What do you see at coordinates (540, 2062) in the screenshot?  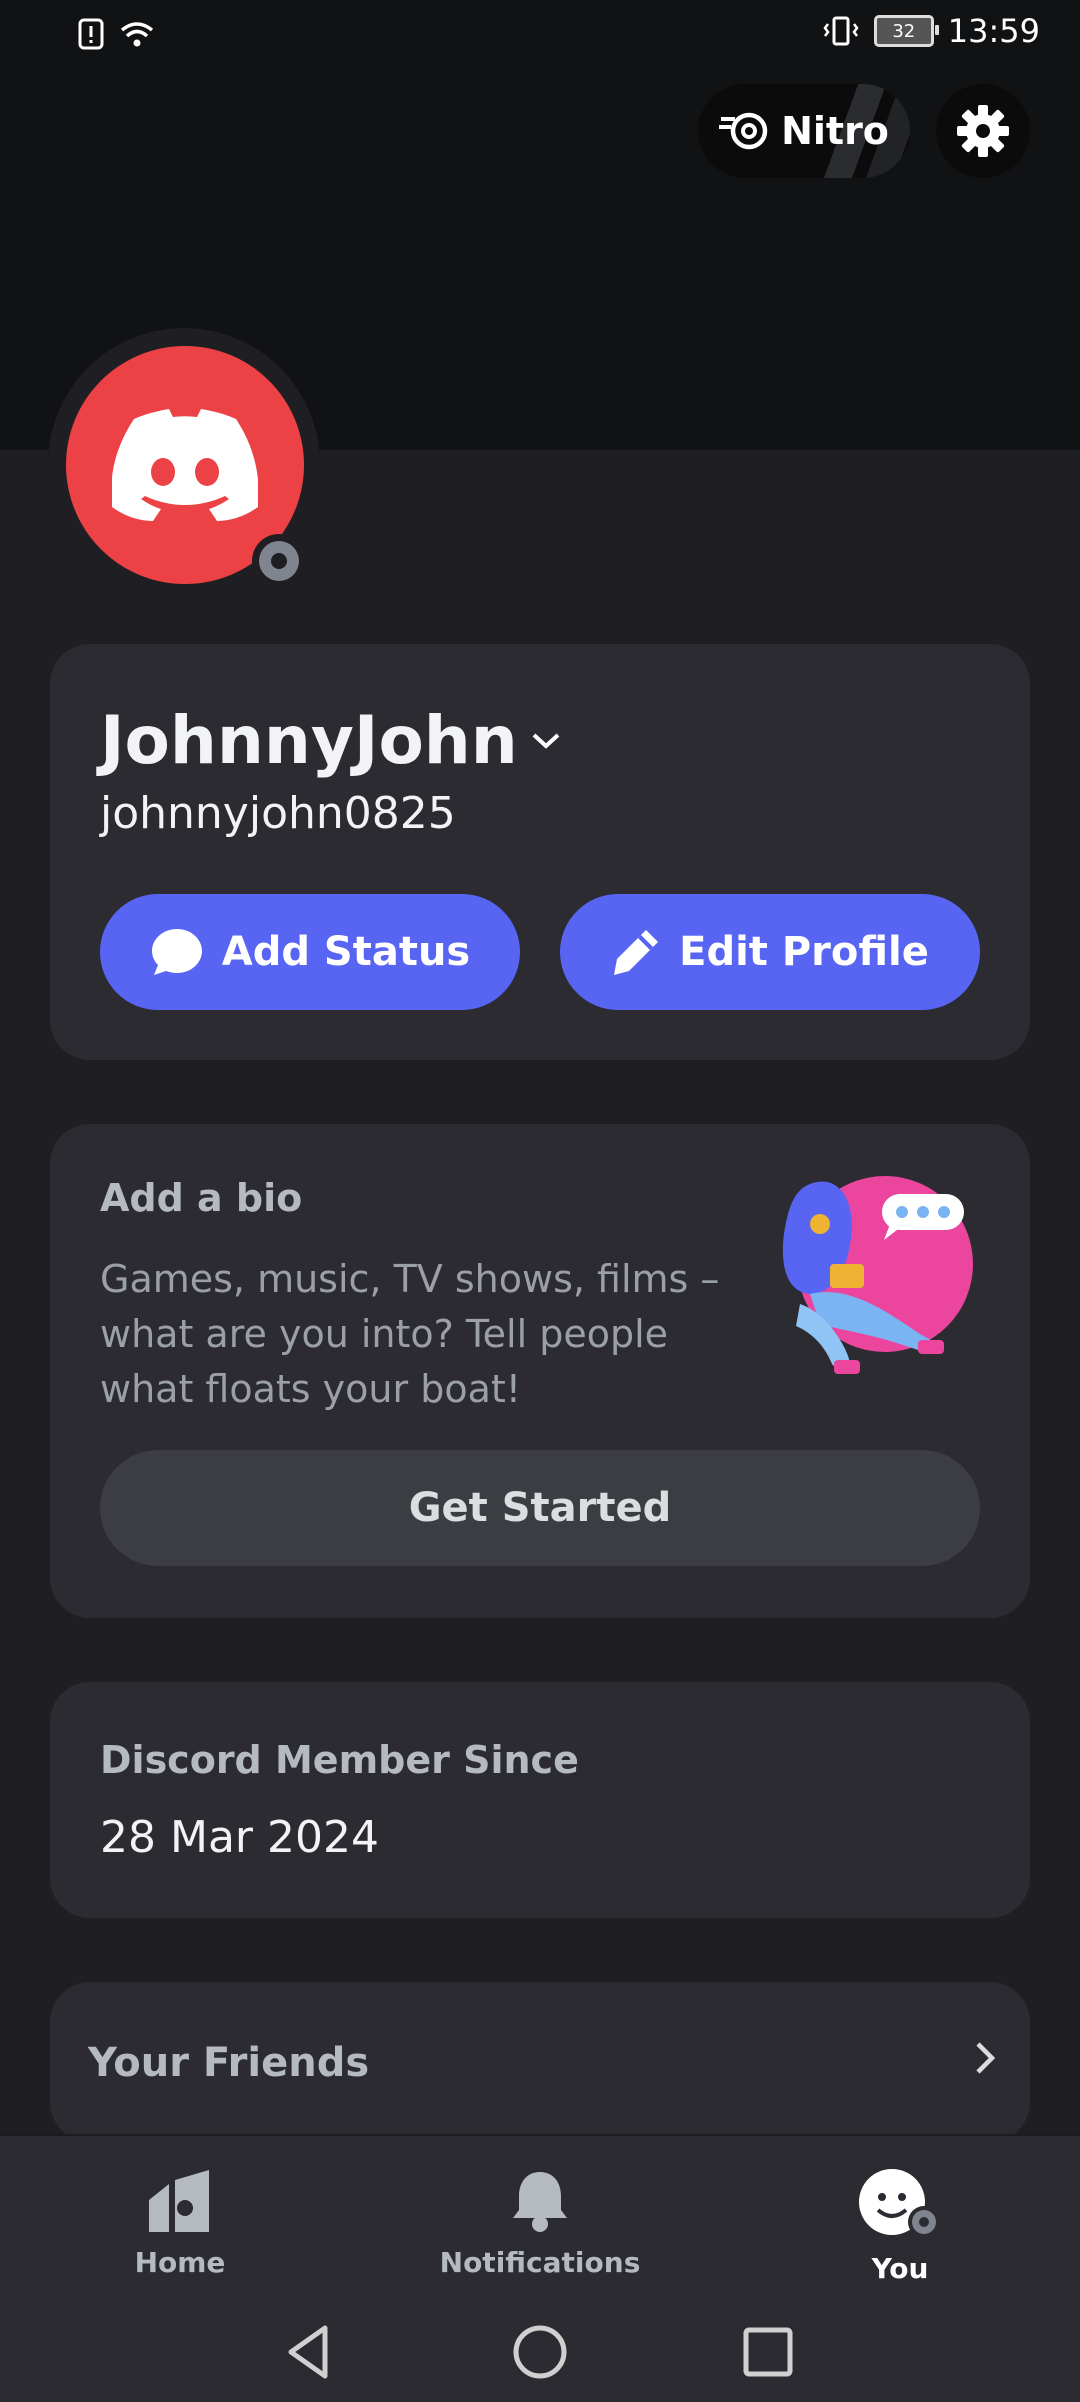 I see `your-friends-row: Your Friends` at bounding box center [540, 2062].